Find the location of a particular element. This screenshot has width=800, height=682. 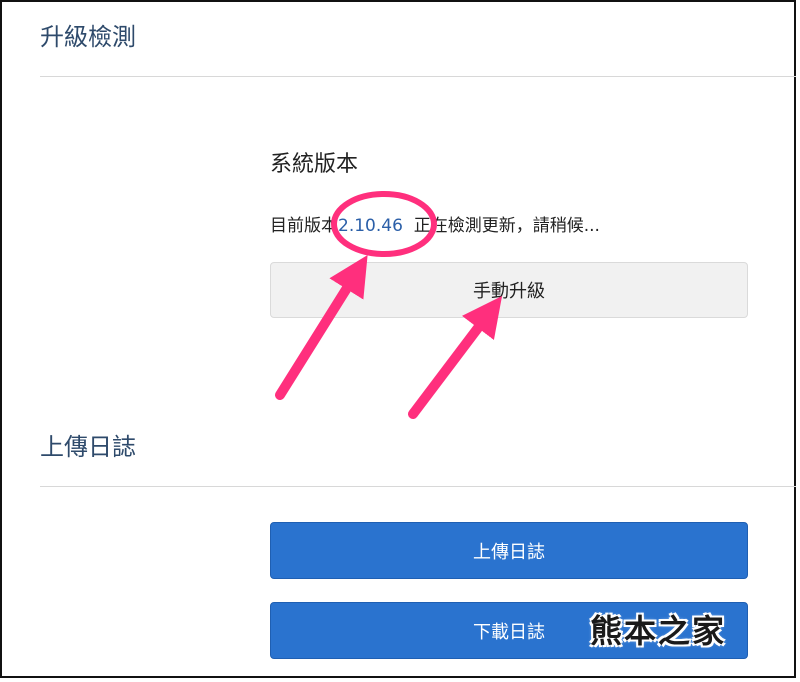

manual-upgrade-button: 手動升級 is located at coordinates (509, 290).